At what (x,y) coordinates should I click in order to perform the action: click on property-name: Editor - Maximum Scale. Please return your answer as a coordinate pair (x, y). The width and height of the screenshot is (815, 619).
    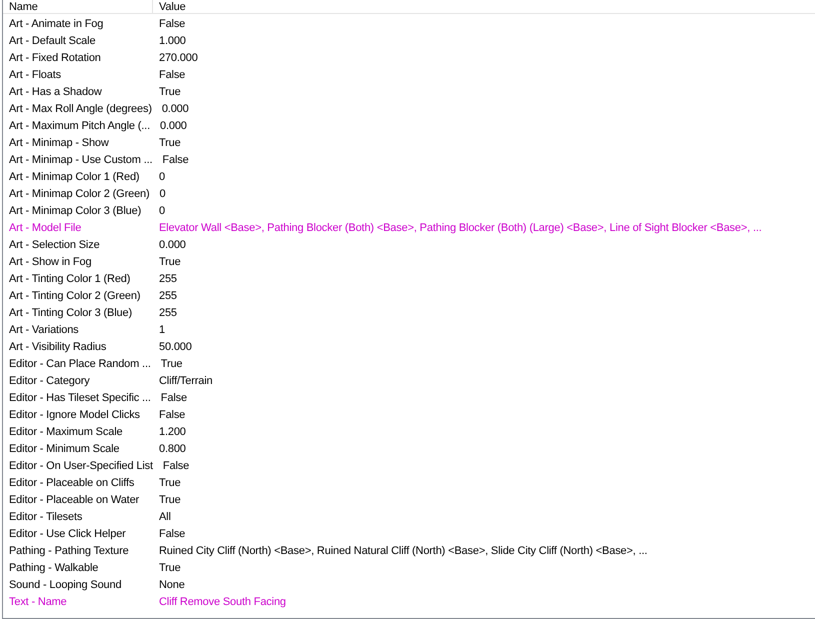
    Looking at the image, I should click on (65, 432).